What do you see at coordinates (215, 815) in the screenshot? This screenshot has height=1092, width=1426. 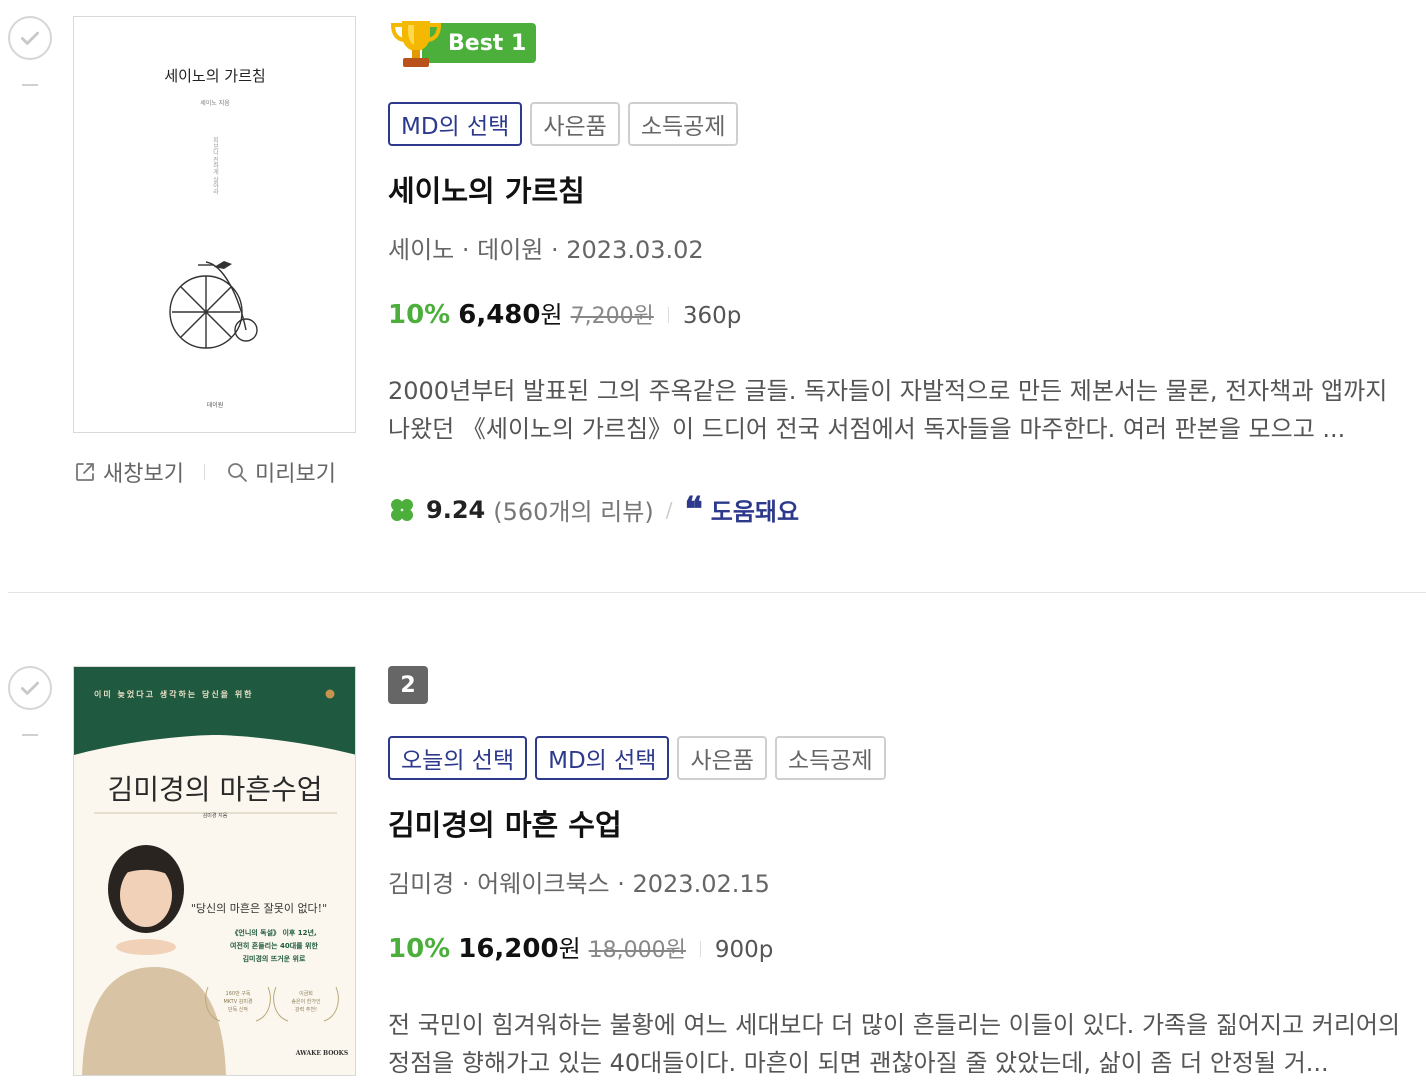 I see `svg-text: 김미경 지음` at bounding box center [215, 815].